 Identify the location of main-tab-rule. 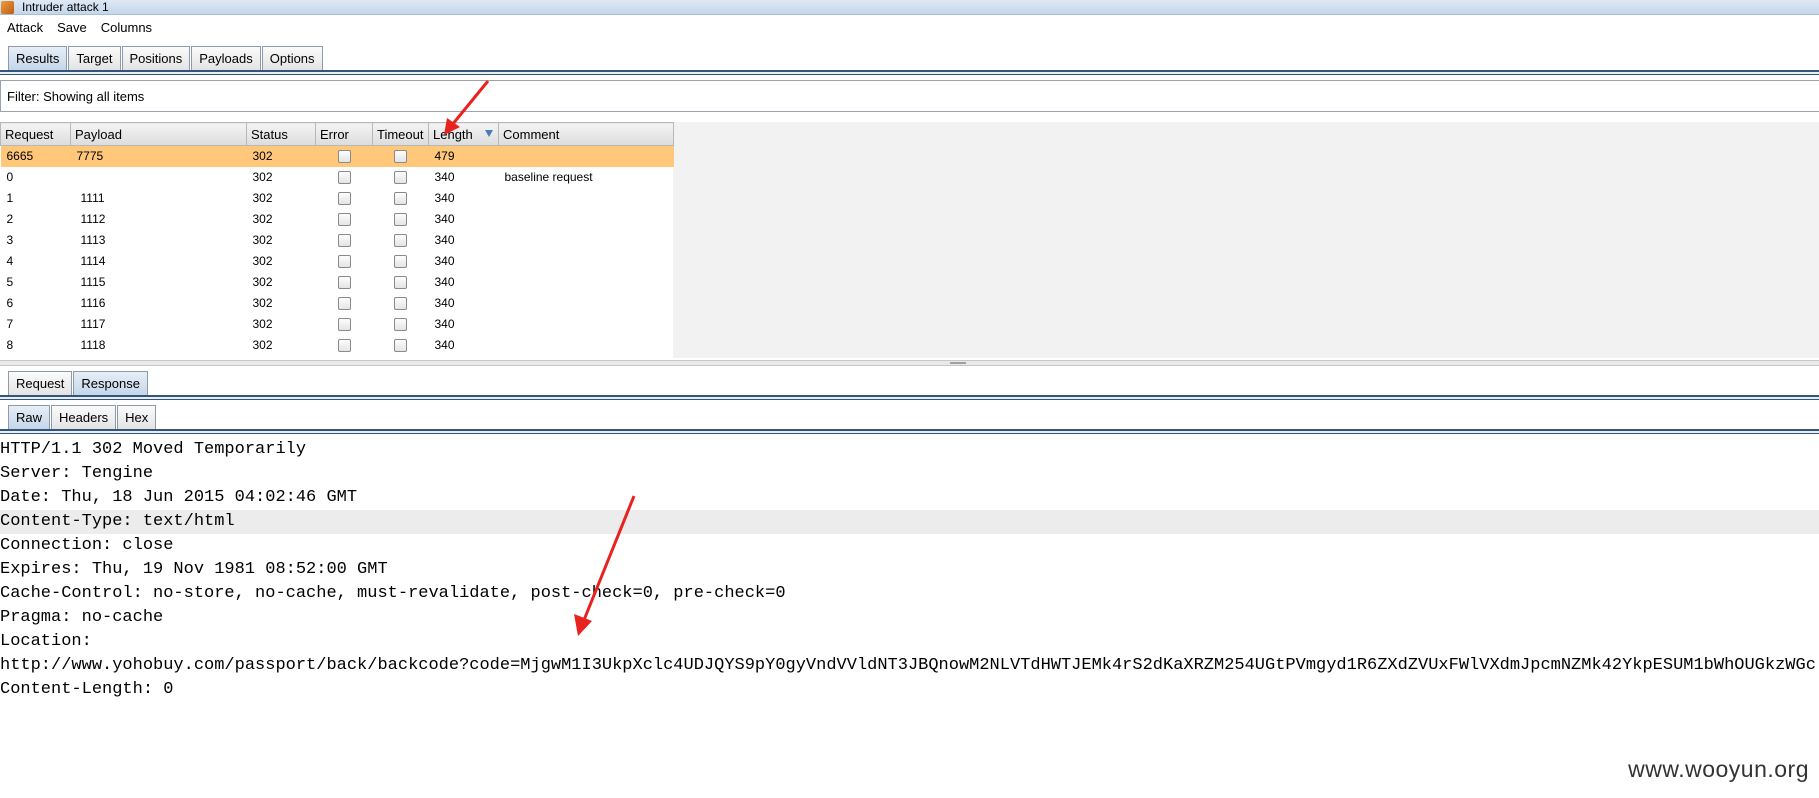
(909, 72).